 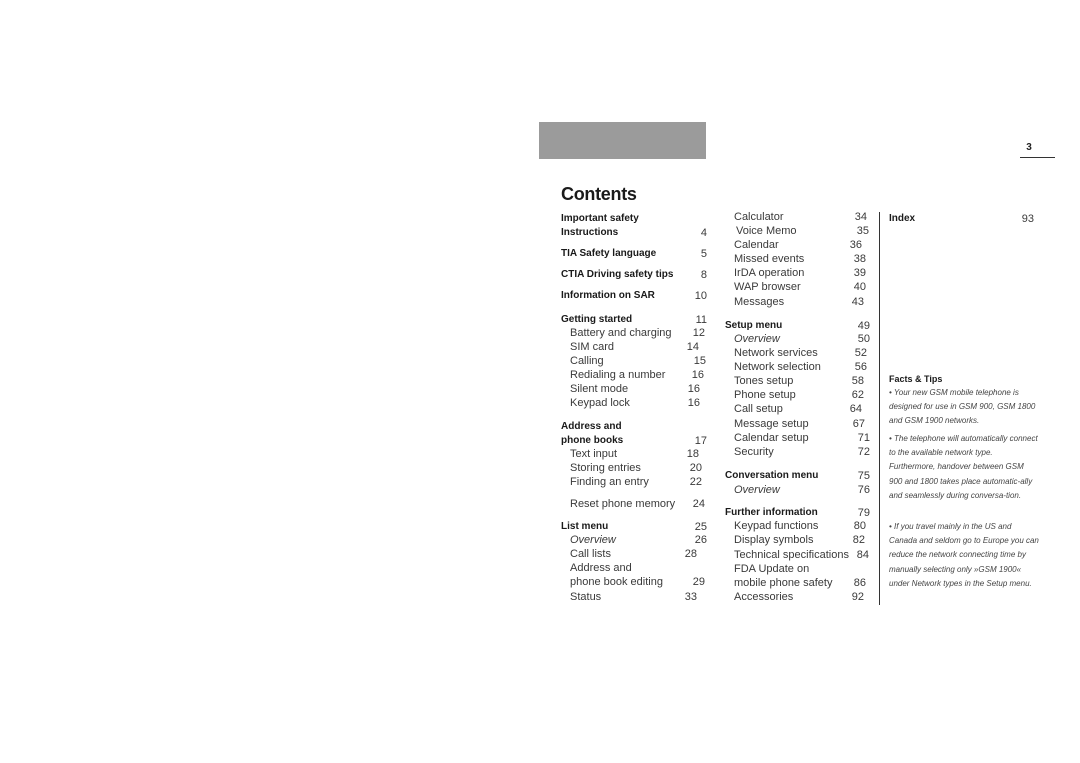 I want to click on toc-entry-label: Calling, so click(x=587, y=361).